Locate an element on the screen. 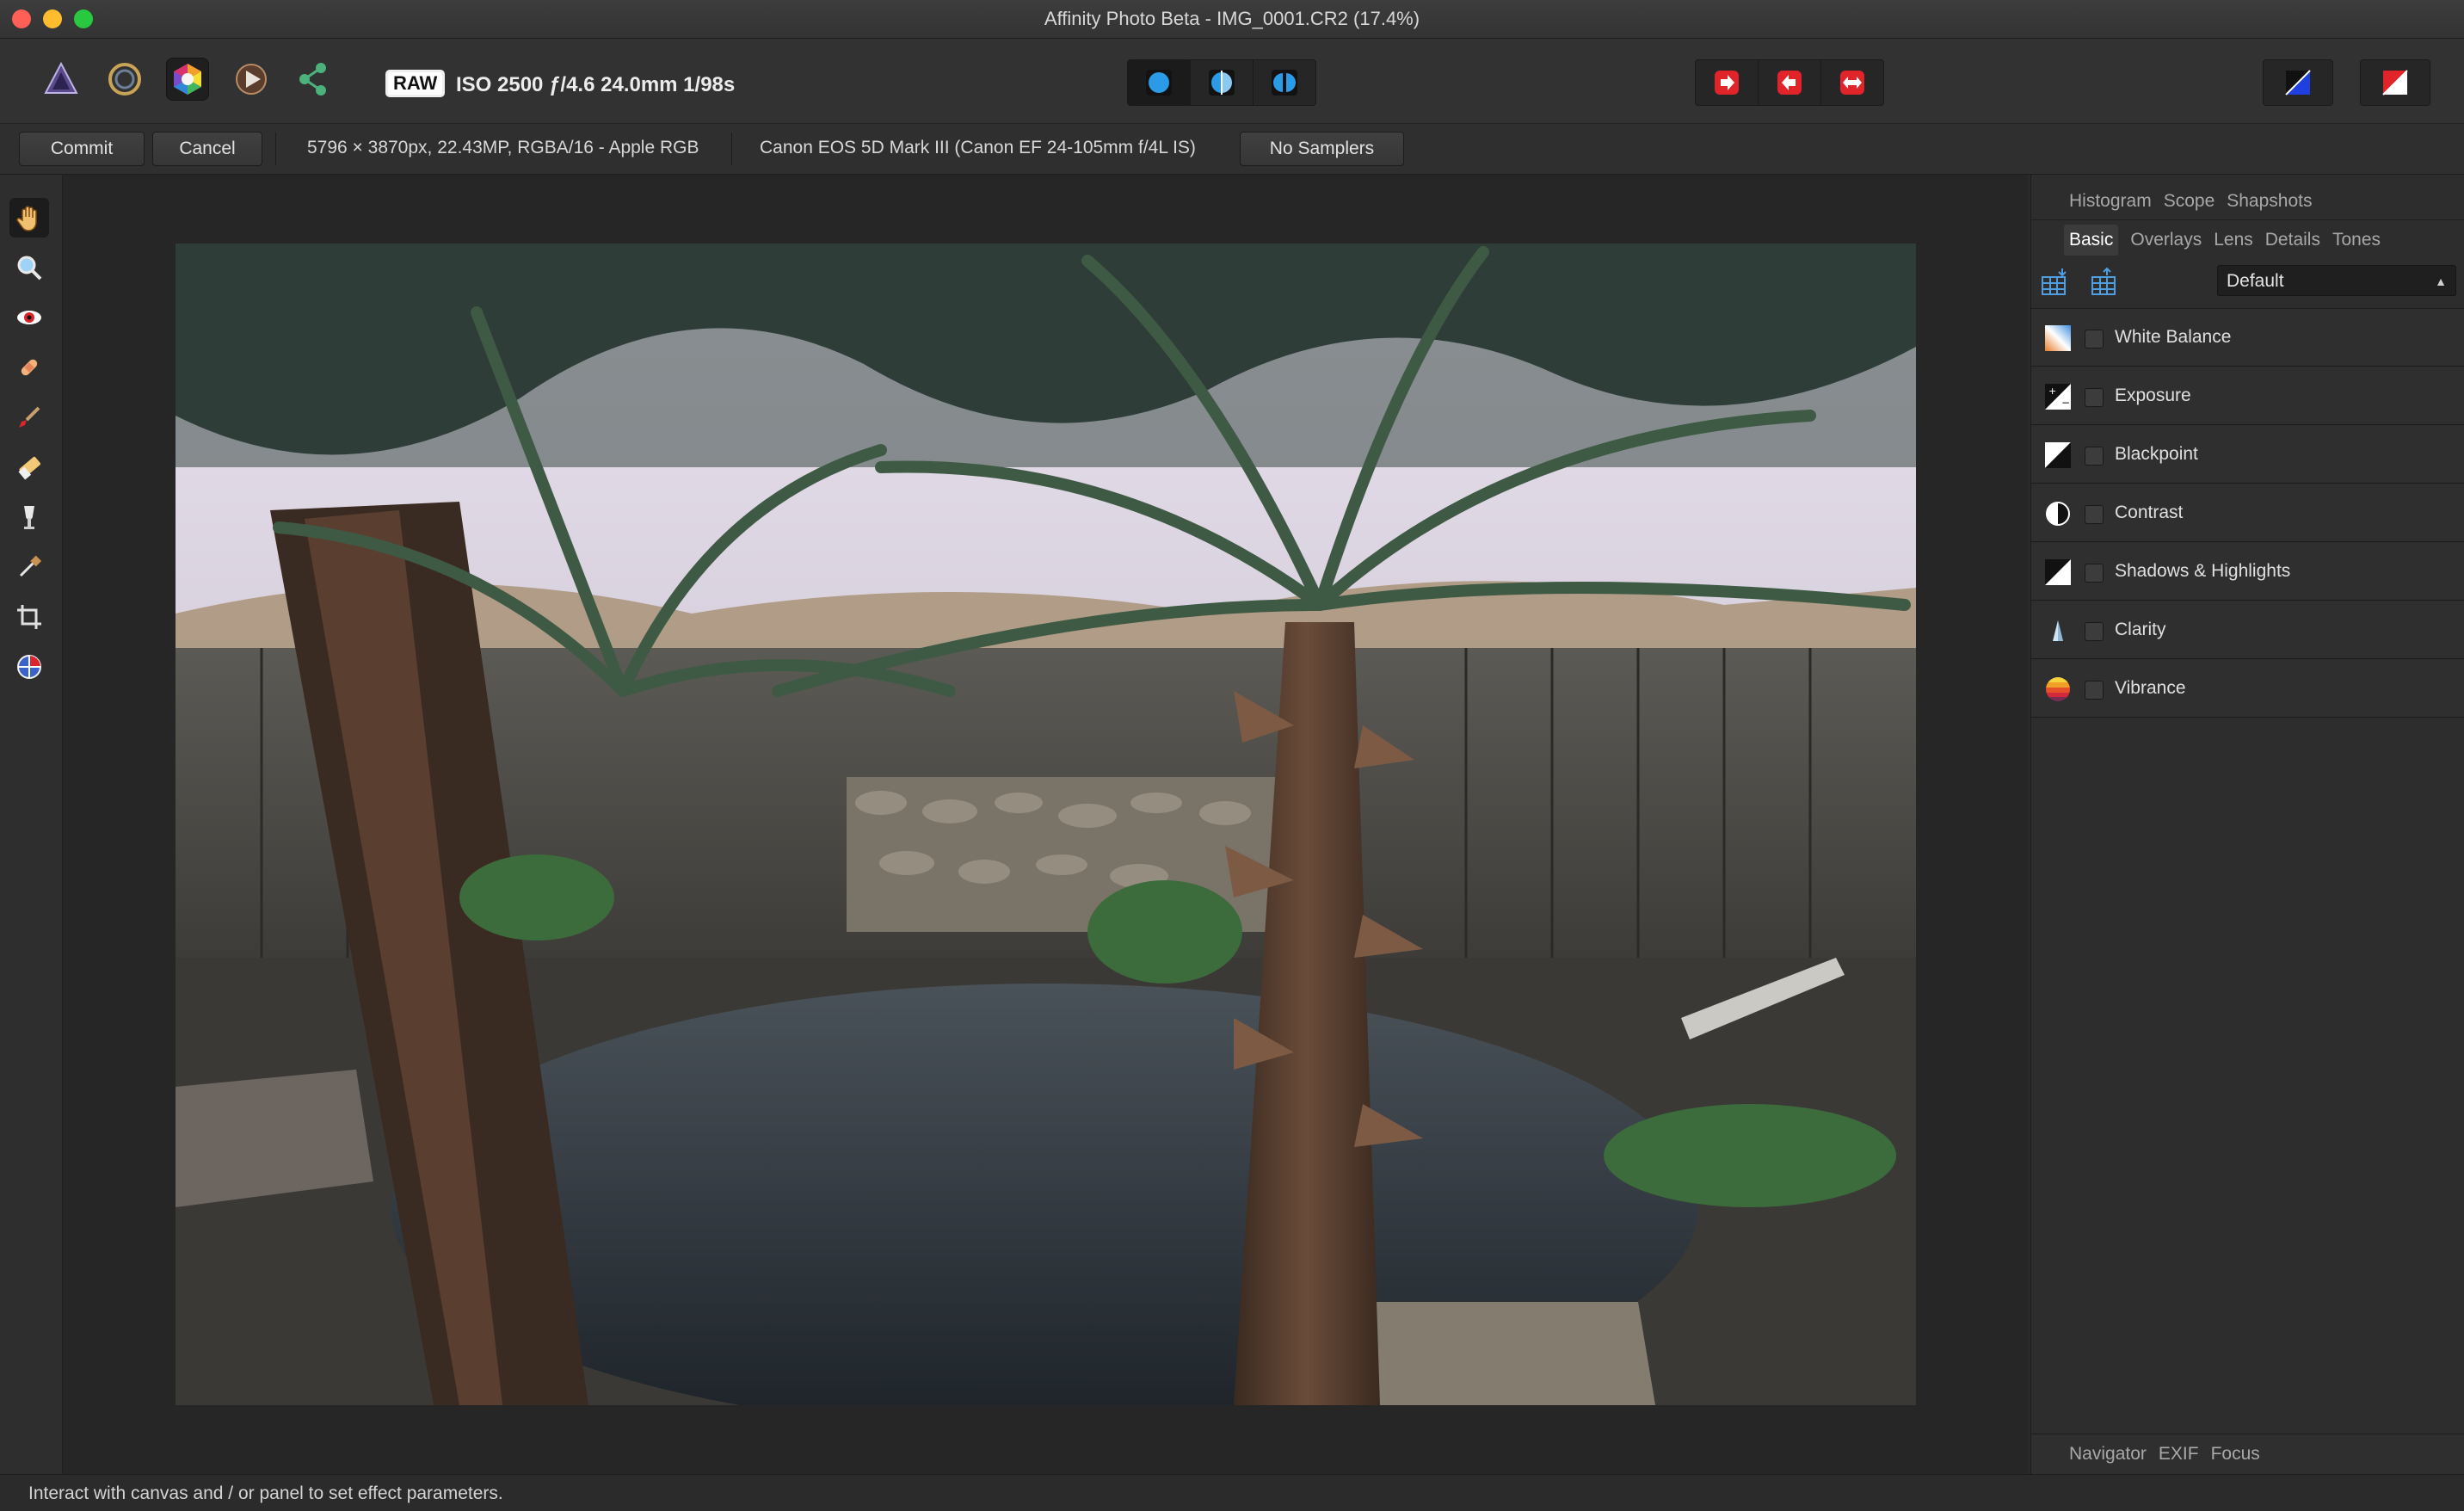  hand-tool-icon is located at coordinates (27, 218).